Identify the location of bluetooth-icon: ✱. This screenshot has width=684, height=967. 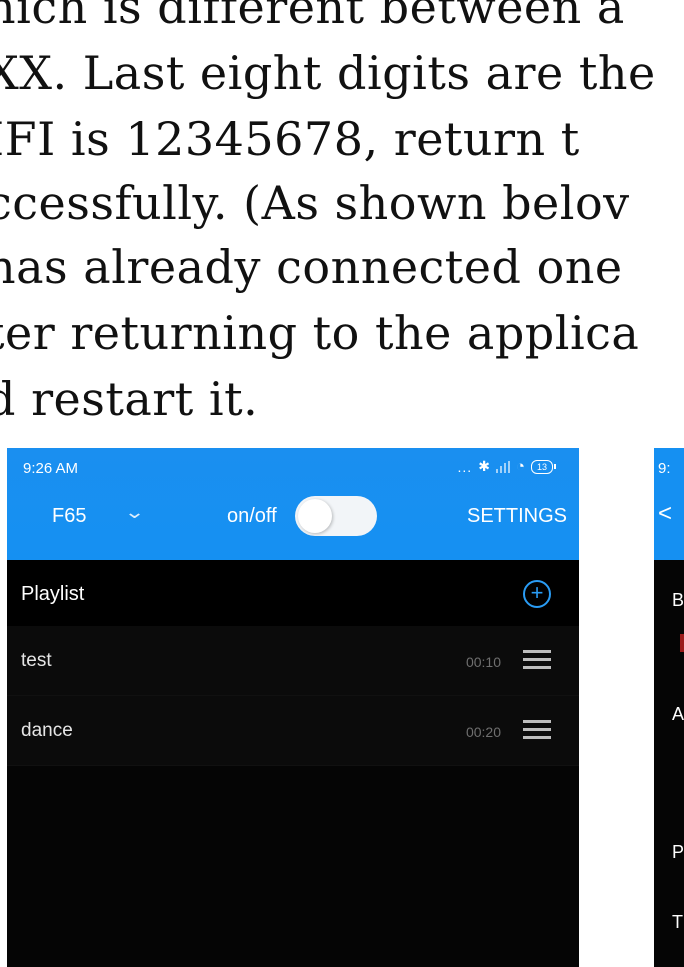
(484, 466).